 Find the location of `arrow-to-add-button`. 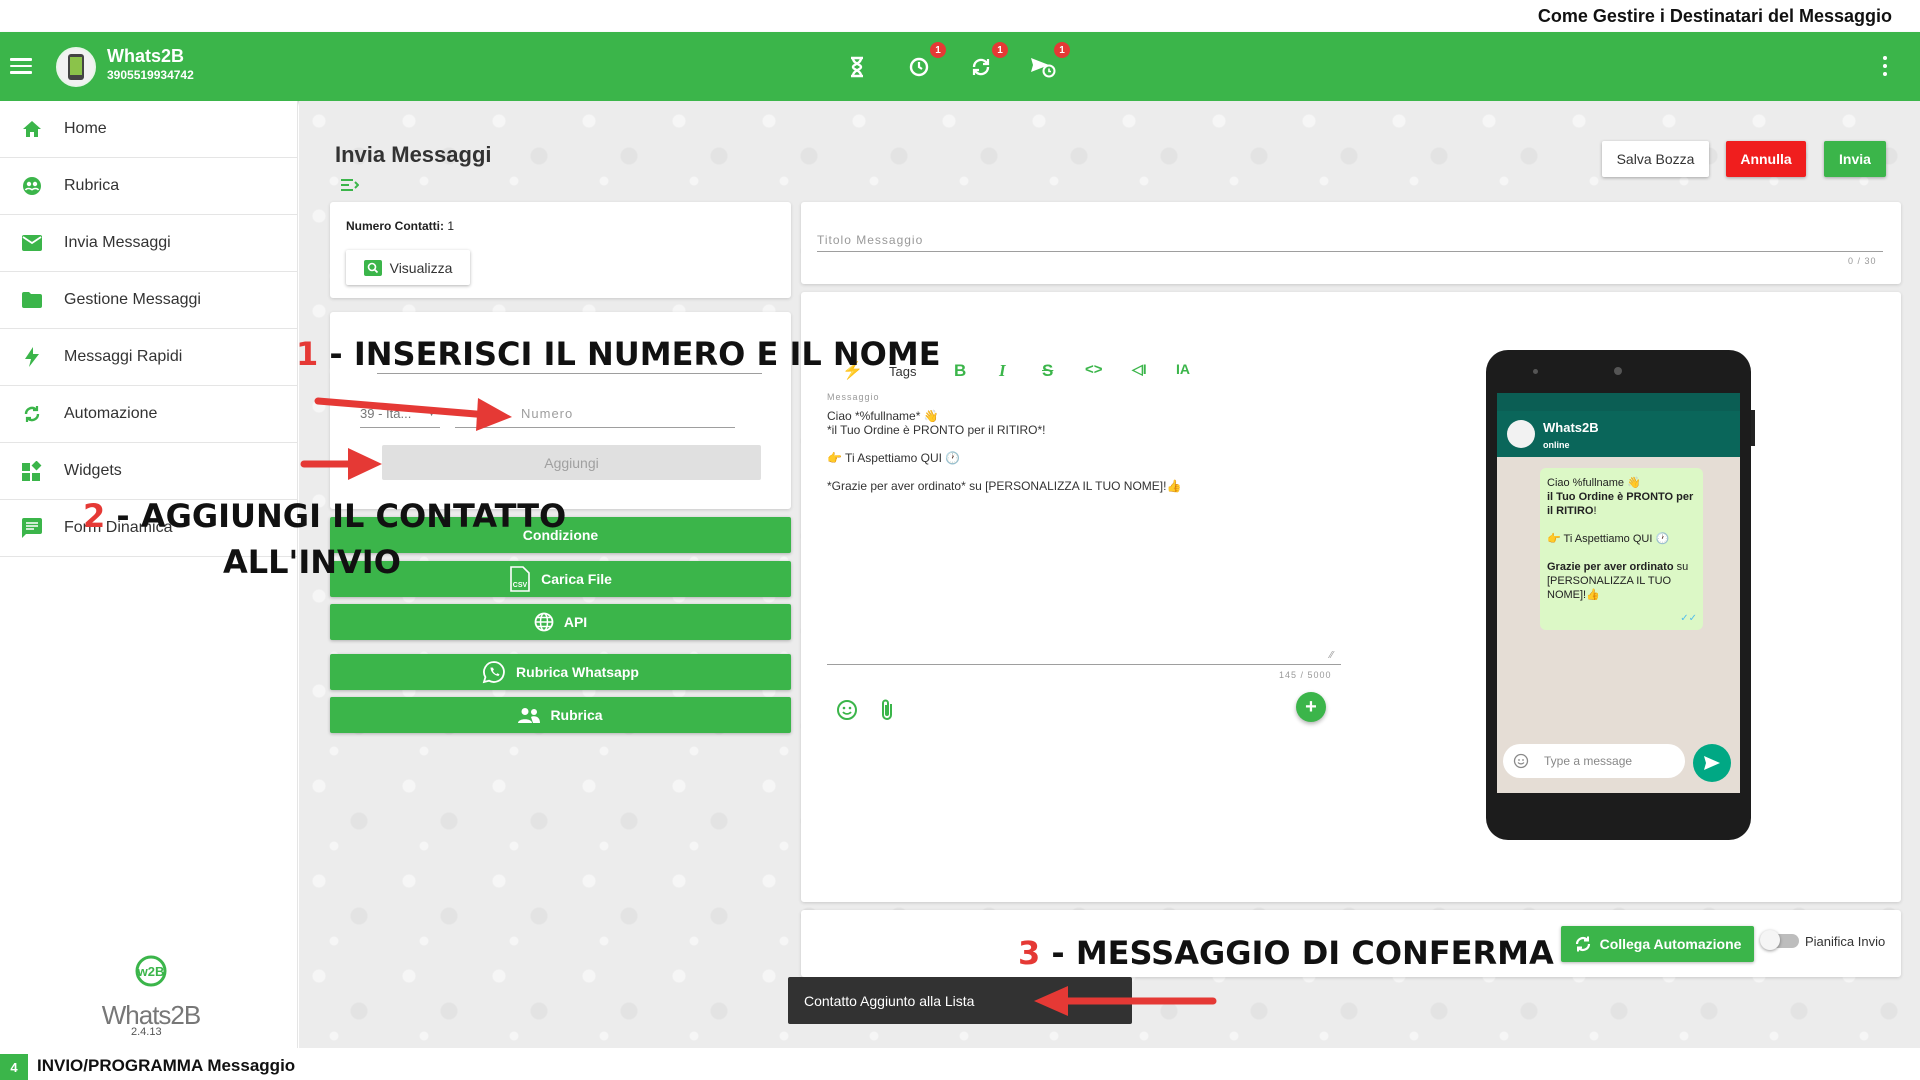

arrow-to-add-button is located at coordinates (341, 464).